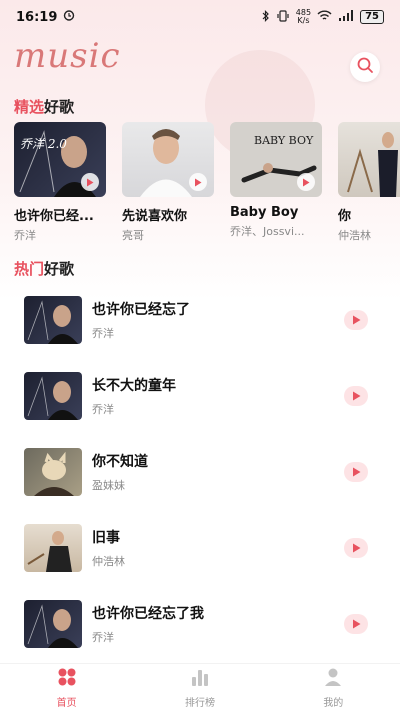  Describe the element at coordinates (200, 624) in the screenshot. I see `song-row: 也许你已经忘了我 乔洋` at that location.